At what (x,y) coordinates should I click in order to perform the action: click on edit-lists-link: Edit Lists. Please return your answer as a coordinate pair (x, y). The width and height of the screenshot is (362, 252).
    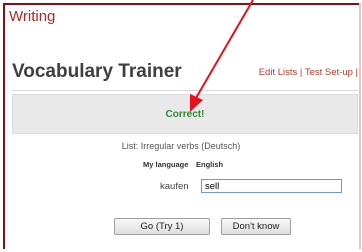
    Looking at the image, I should click on (278, 72).